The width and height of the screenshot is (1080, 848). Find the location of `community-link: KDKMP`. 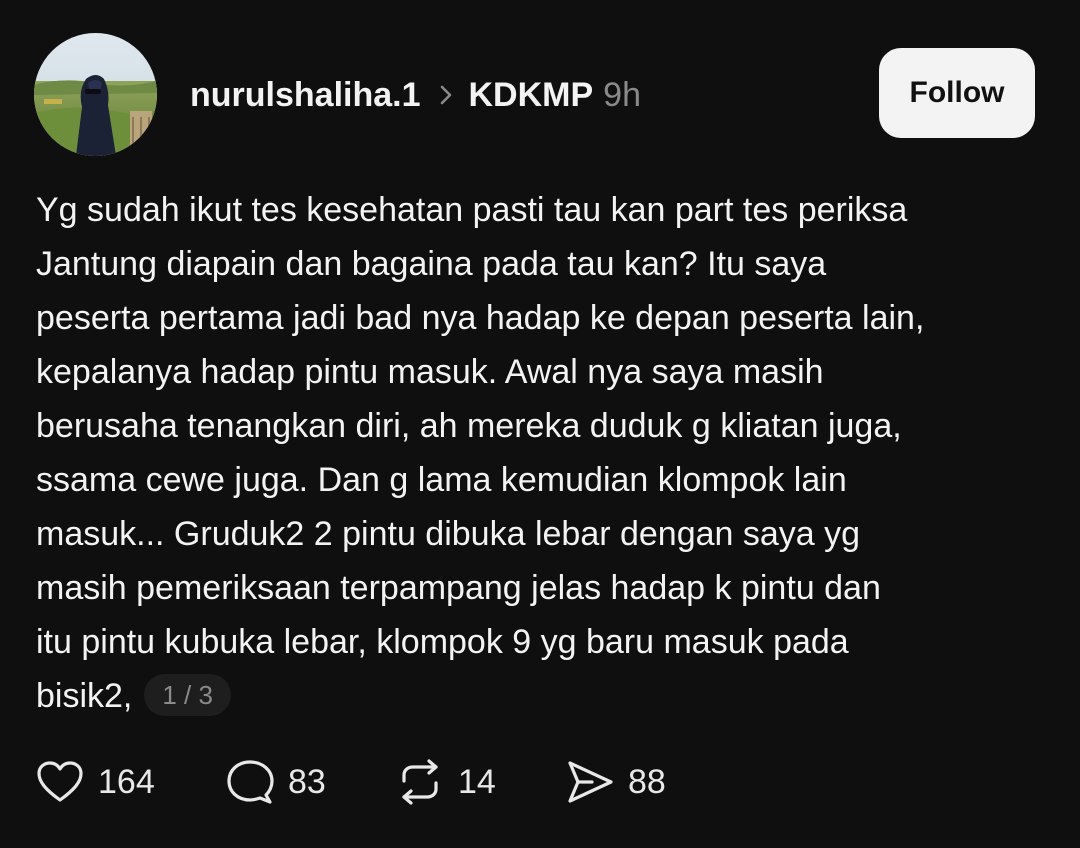

community-link: KDKMP is located at coordinates (531, 95).